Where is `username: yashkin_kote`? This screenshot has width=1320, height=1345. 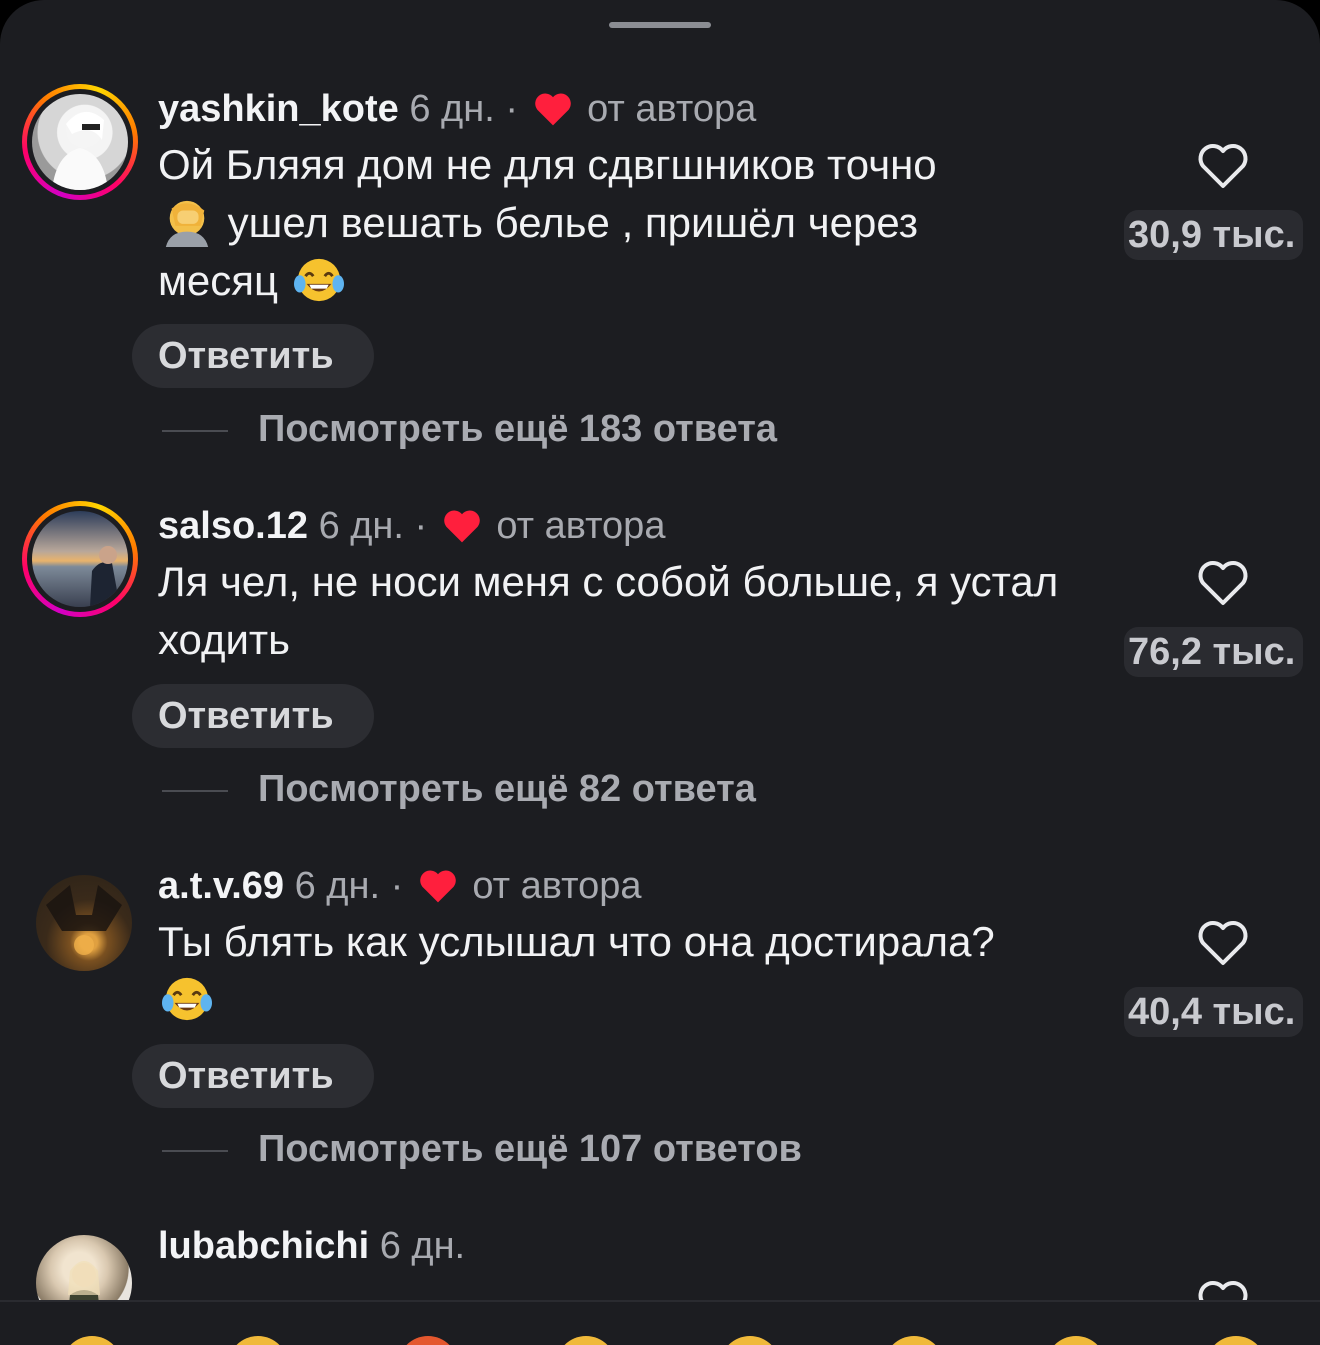 username: yashkin_kote is located at coordinates (278, 109).